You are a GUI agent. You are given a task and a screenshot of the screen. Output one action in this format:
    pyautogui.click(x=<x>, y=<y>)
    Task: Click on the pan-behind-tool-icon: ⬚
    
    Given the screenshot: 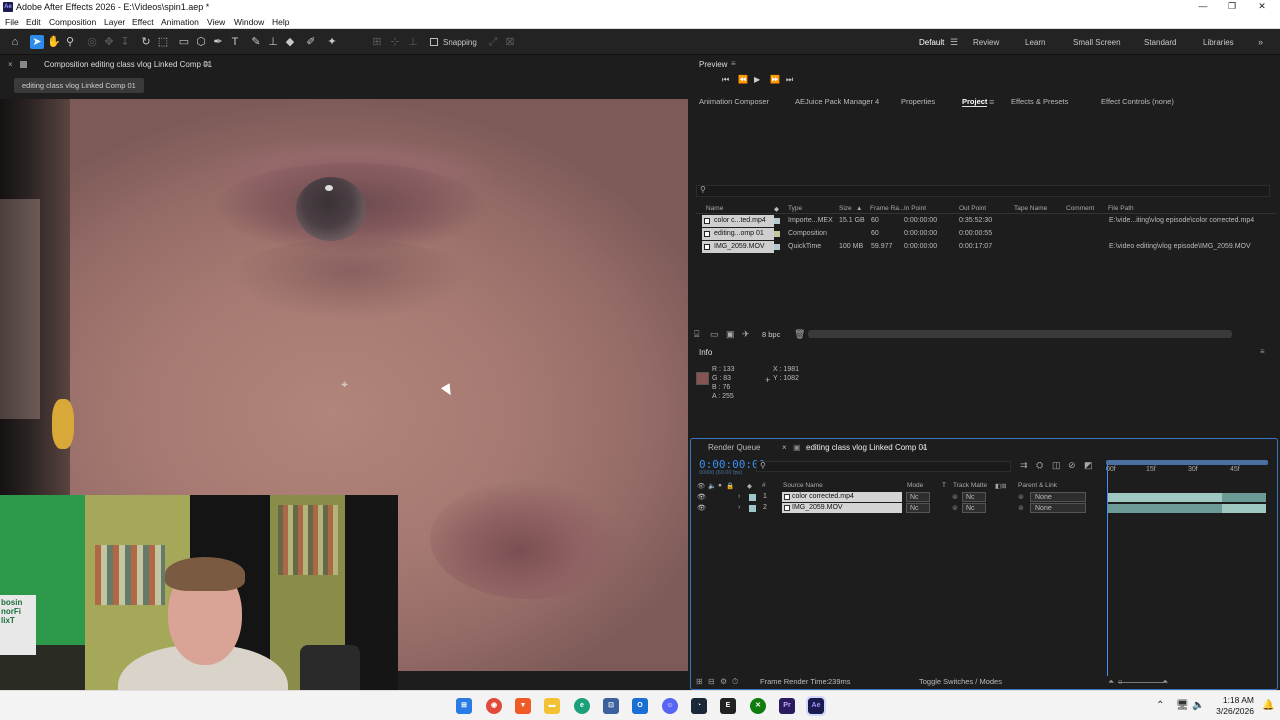 What is the action you would take?
    pyautogui.click(x=163, y=42)
    